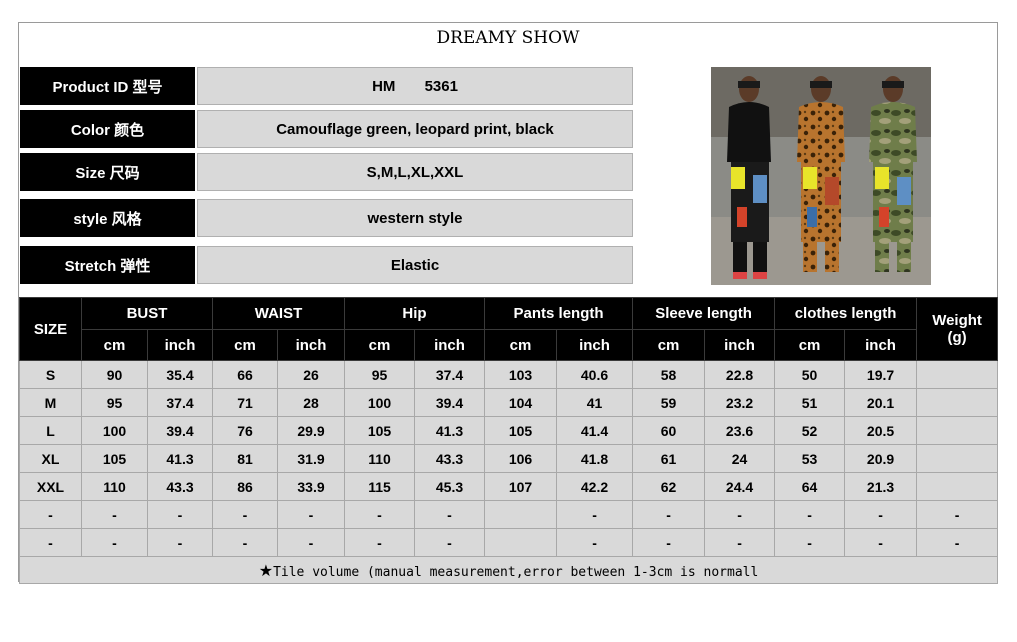  Describe the element at coordinates (595, 430) in the screenshot. I see `measure-cell: 41.4` at that location.